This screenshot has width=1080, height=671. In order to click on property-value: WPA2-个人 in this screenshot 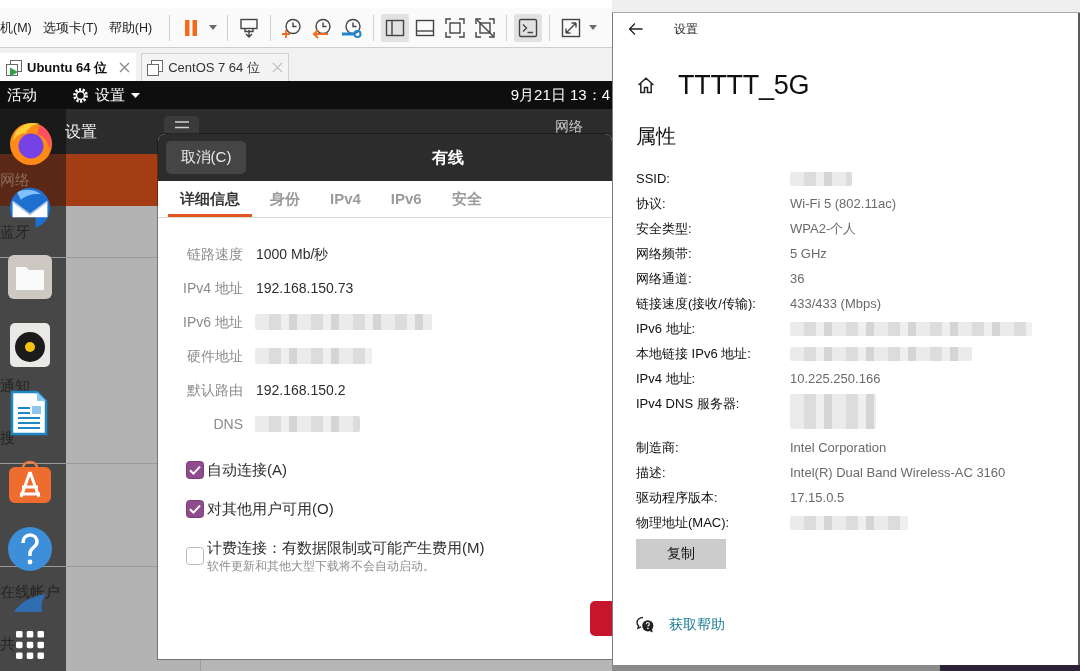, I will do `click(823, 229)`.